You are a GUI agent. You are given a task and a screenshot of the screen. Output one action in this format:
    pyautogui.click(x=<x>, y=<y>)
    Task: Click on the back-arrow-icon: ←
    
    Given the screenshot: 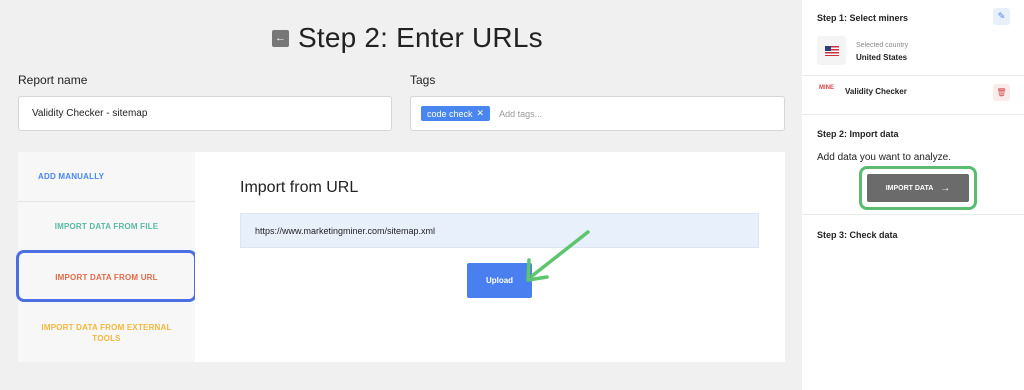 What is the action you would take?
    pyautogui.click(x=280, y=38)
    